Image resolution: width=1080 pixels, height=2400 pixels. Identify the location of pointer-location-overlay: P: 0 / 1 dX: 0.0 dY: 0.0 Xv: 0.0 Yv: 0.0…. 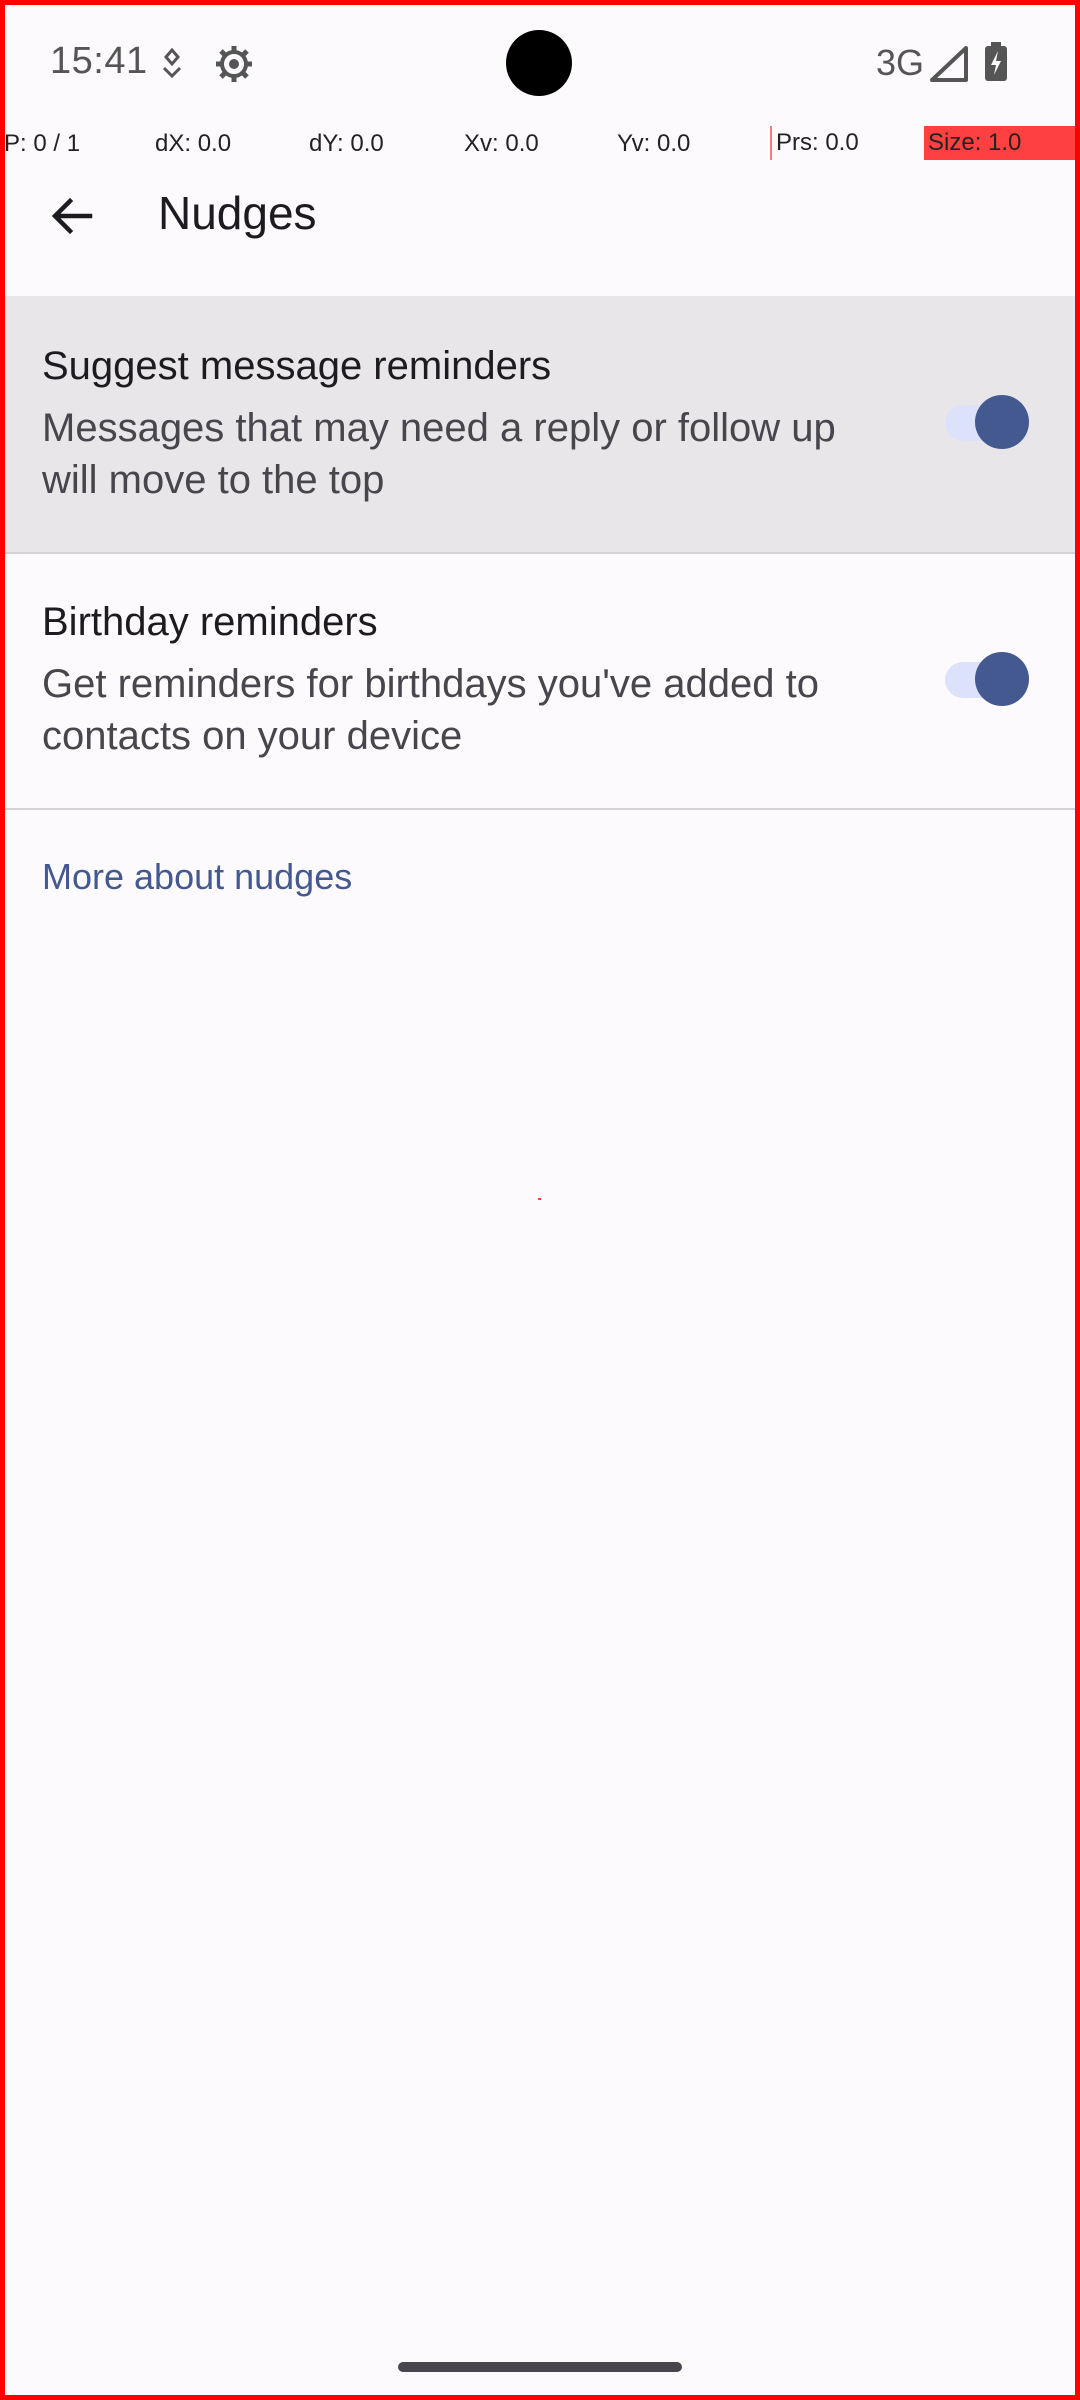
(540, 143).